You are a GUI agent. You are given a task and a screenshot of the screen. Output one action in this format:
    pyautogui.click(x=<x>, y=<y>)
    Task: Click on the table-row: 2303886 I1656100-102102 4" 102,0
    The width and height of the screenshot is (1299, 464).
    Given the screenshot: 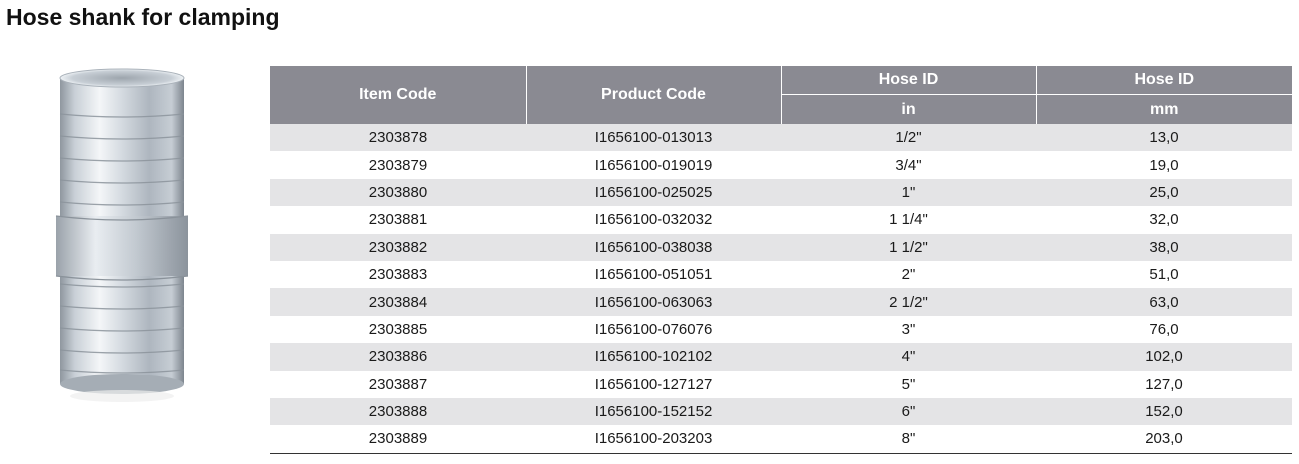 What is the action you would take?
    pyautogui.click(x=781, y=357)
    